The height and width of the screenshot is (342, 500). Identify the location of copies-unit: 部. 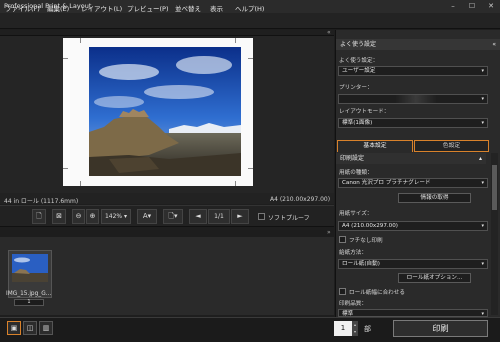
(367, 329).